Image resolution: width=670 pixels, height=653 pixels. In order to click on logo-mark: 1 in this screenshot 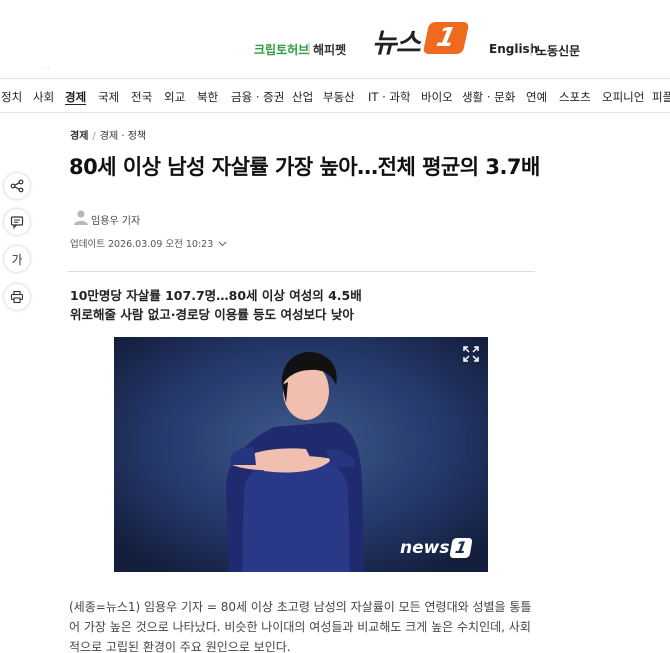, I will do `click(446, 38)`.